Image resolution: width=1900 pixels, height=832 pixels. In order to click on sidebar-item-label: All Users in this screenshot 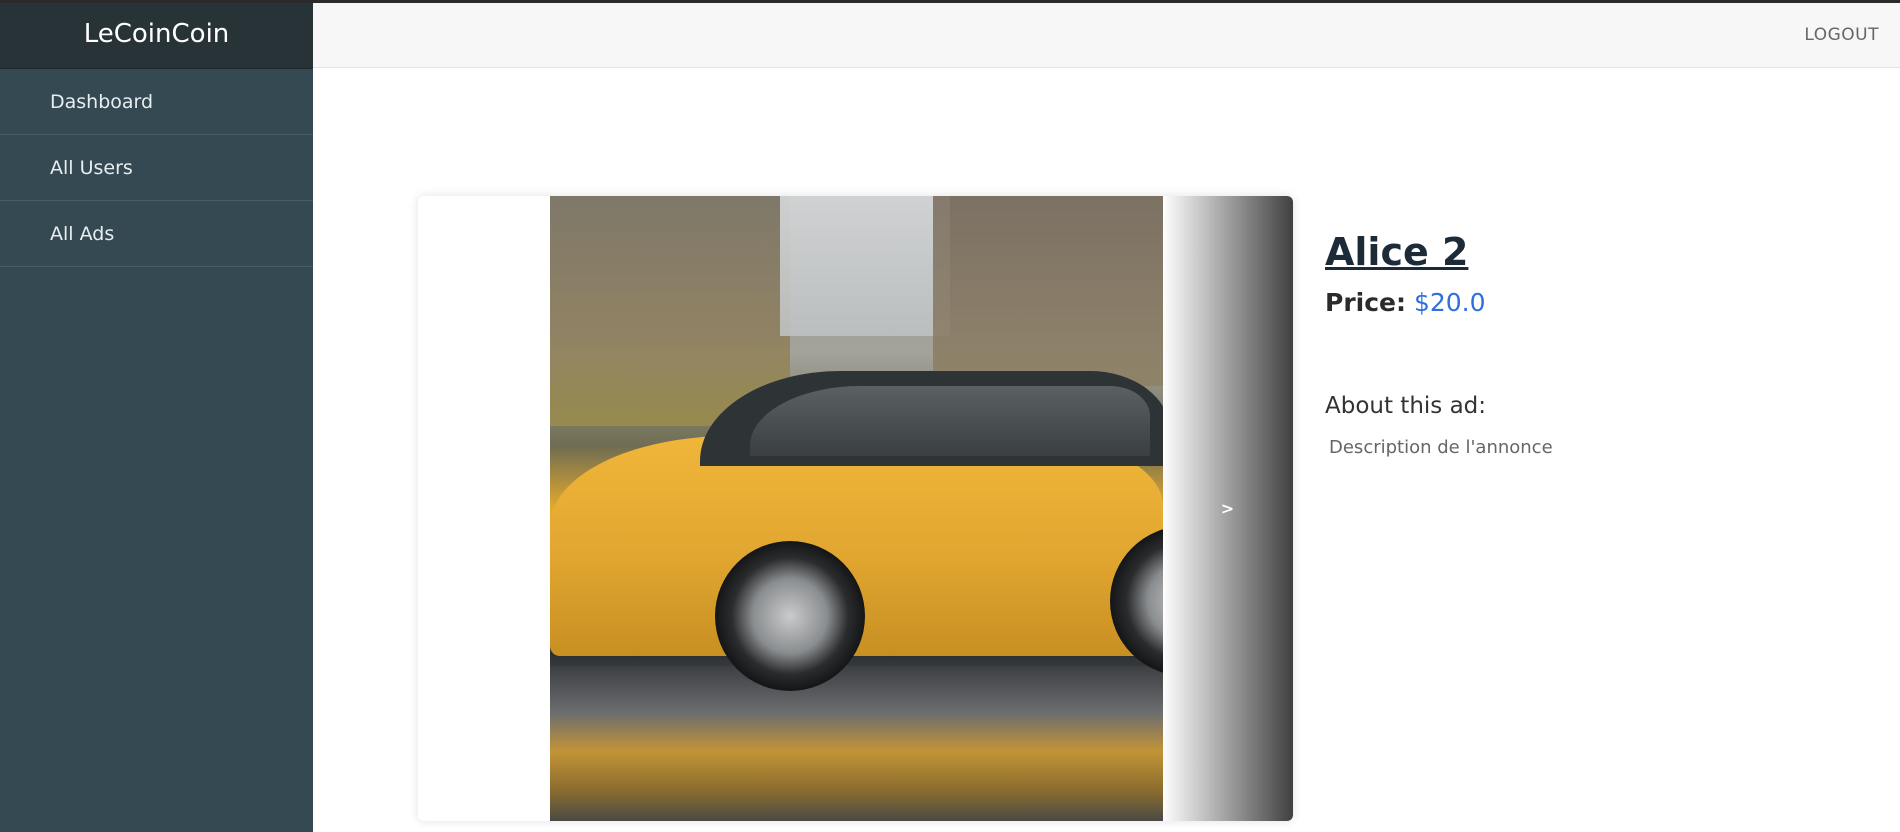, I will do `click(91, 167)`.